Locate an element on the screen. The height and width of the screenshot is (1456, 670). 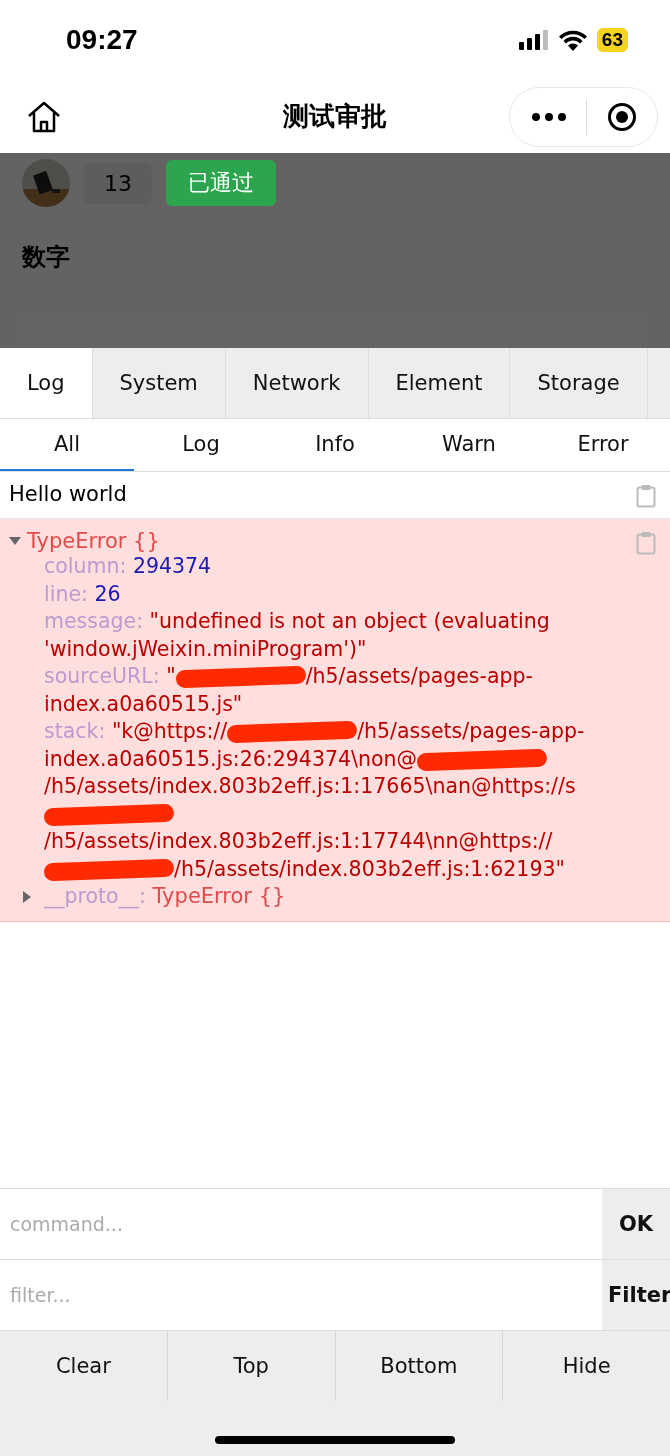
status-time: 09:27 is located at coordinates (102, 40).